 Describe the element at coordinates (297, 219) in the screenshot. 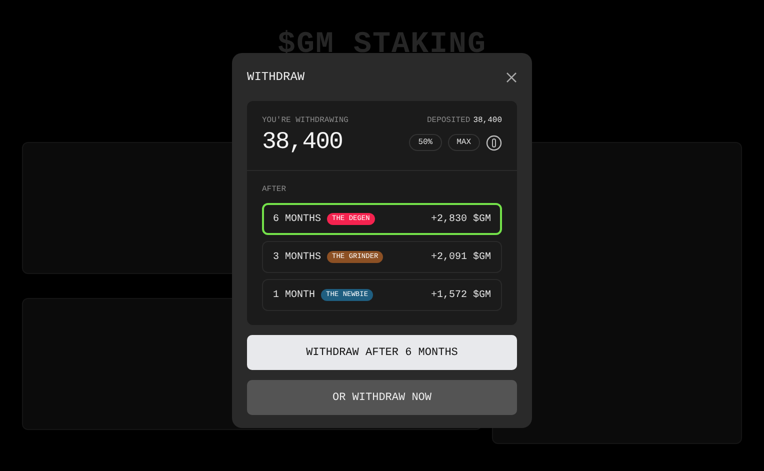

I see `duration-label: 6 MONTHS` at that location.